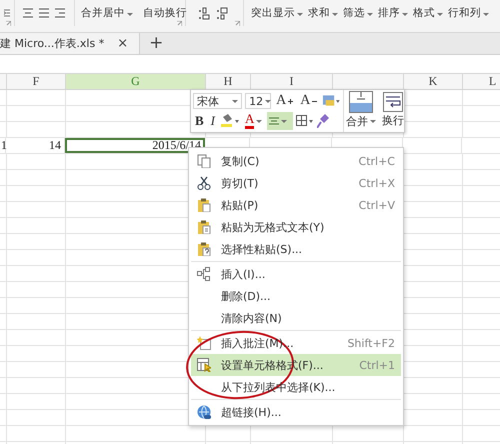  I want to click on menu-item: 清除内容(N), so click(296, 318).